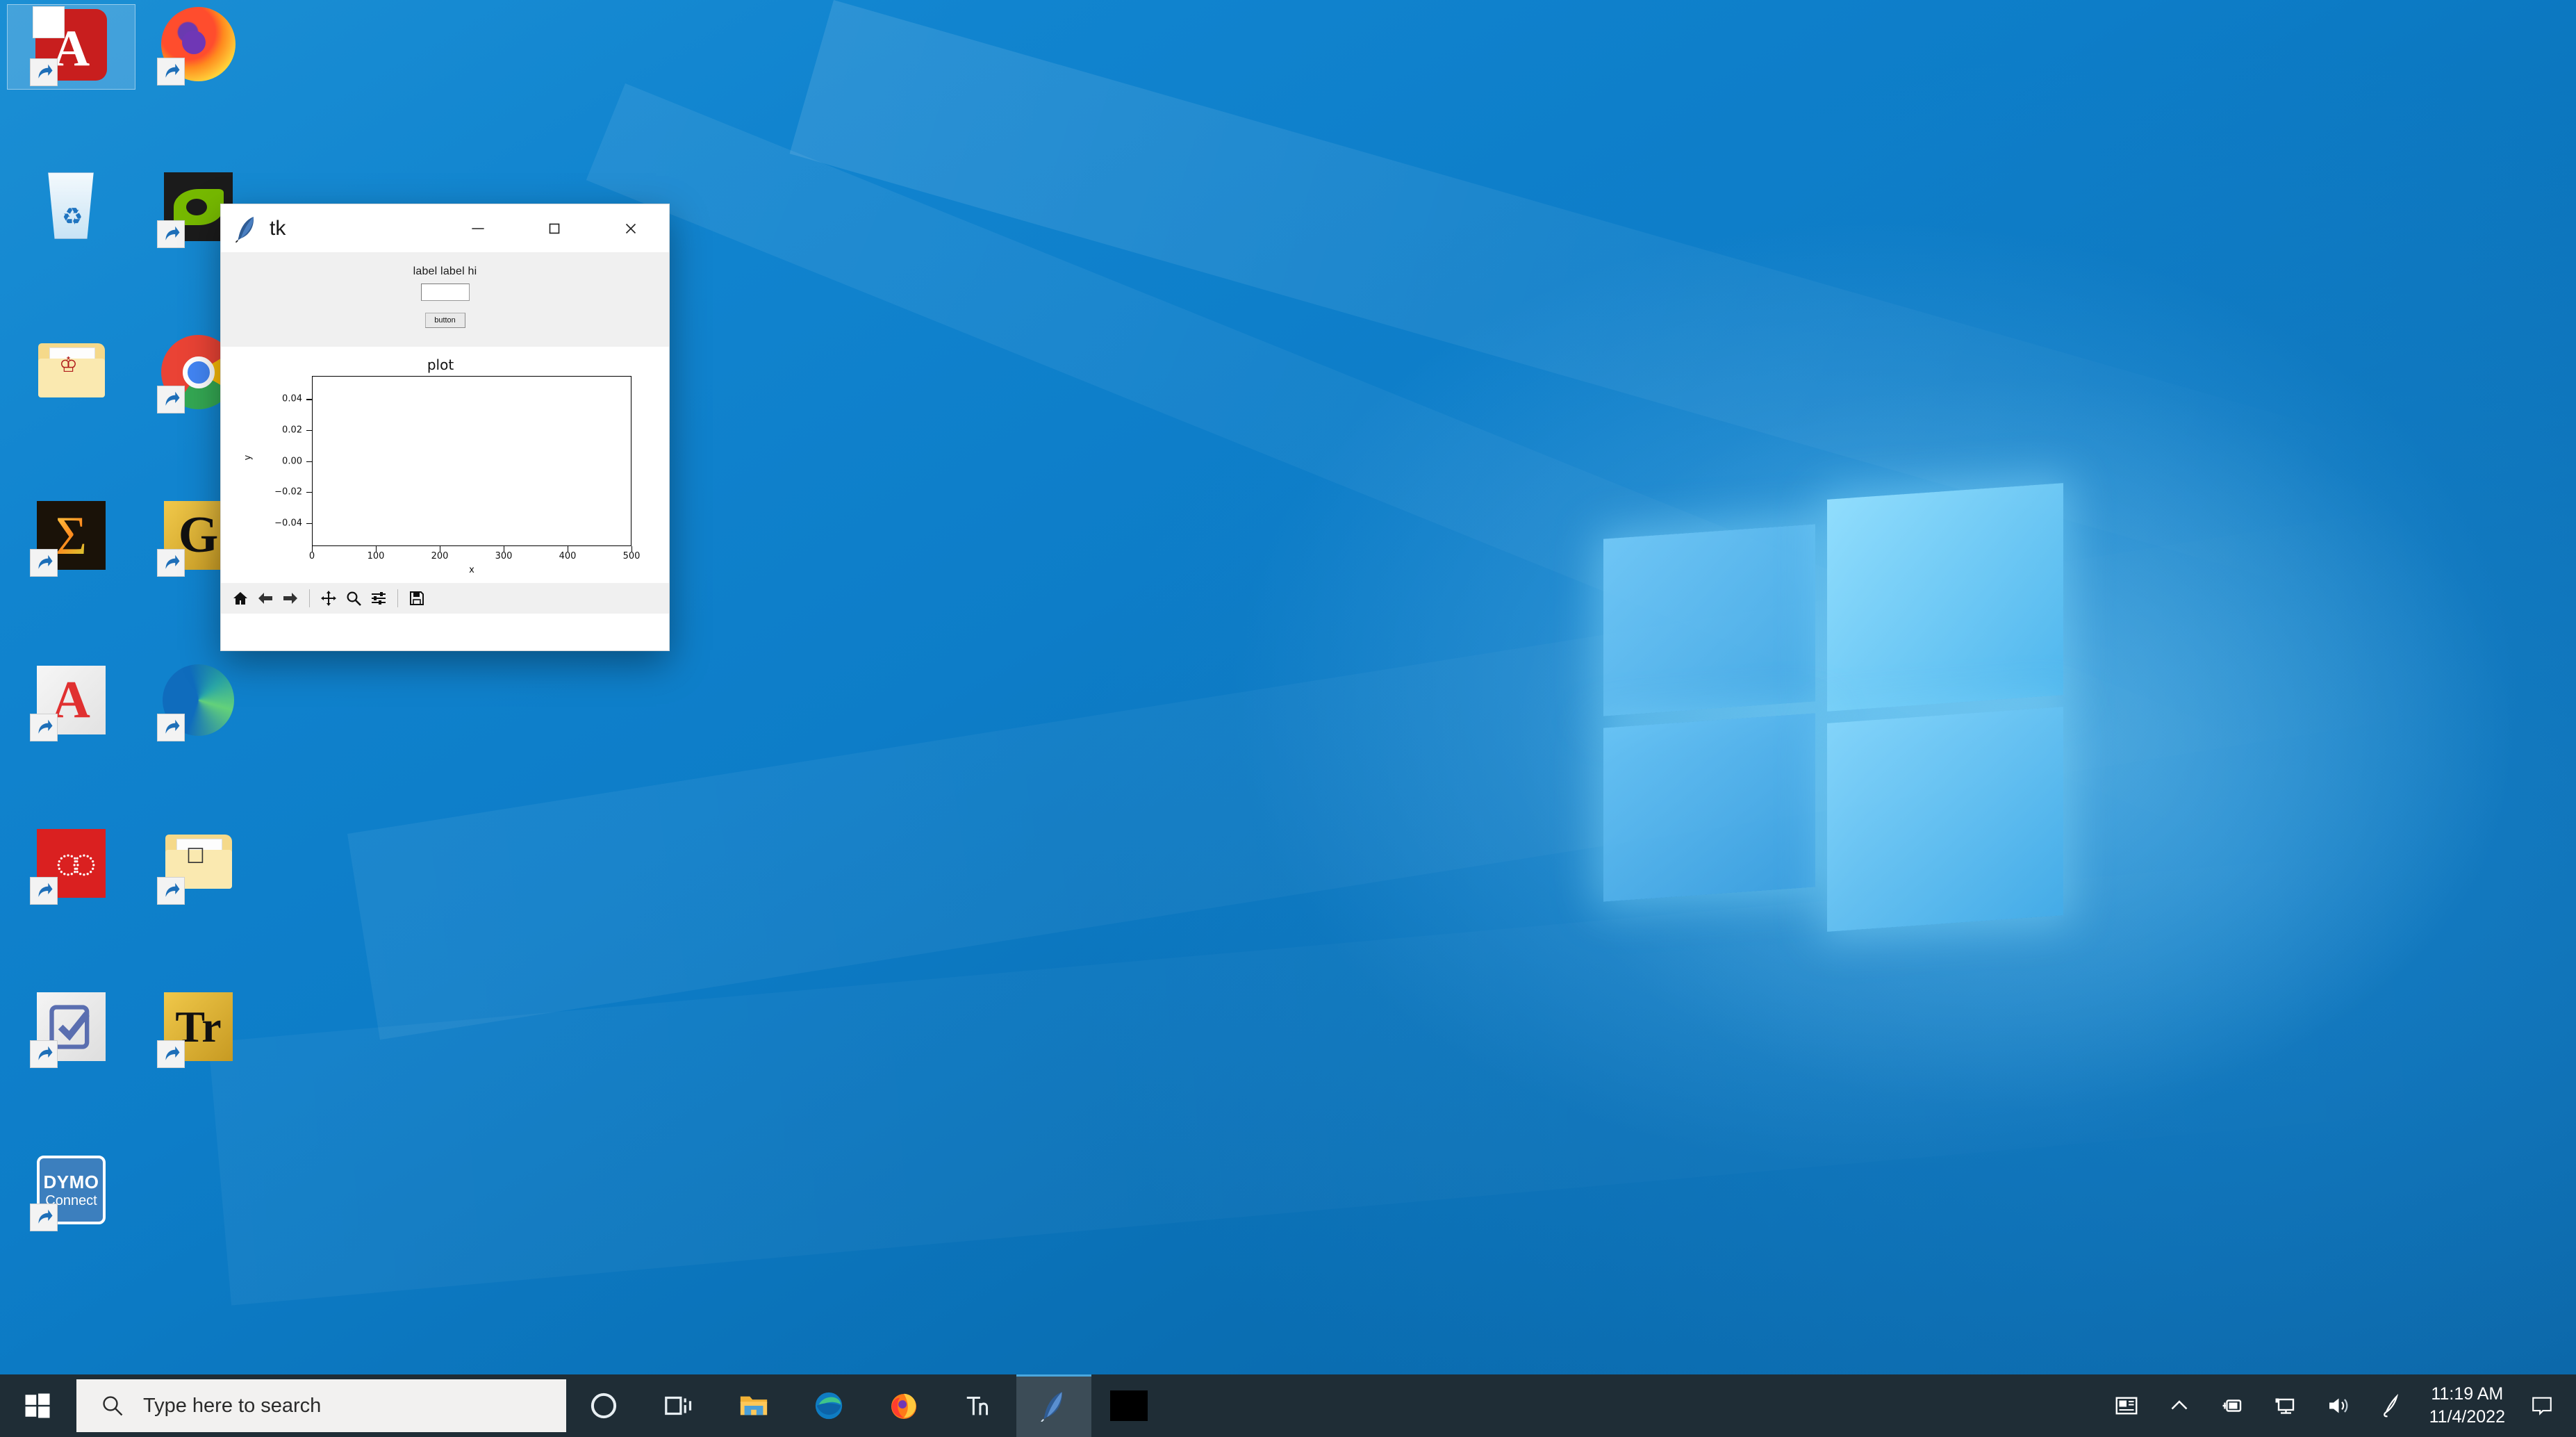 The image size is (2576, 1437). I want to click on start-button, so click(38, 1405).